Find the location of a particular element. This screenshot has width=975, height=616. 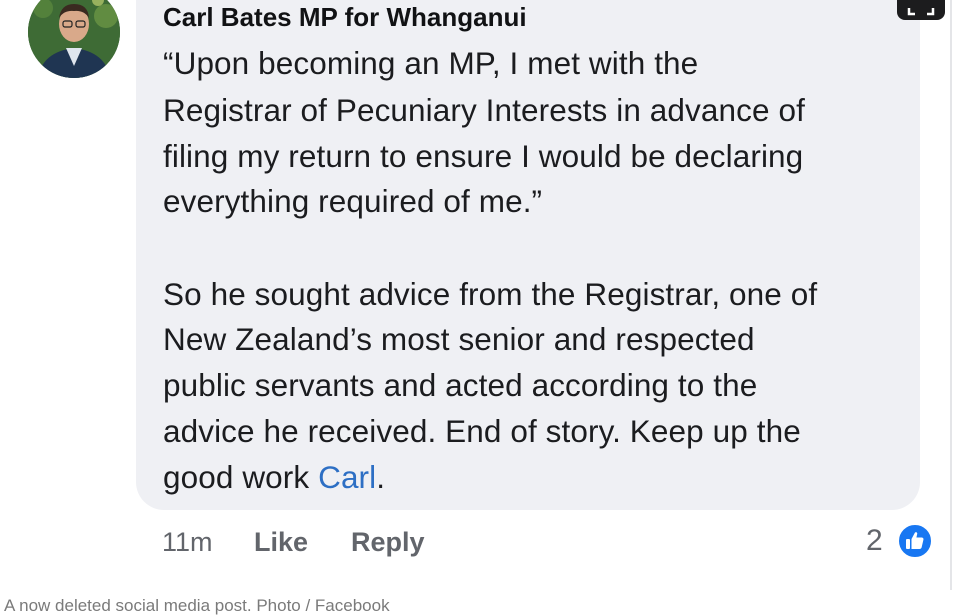

comment-text-fragment: . is located at coordinates (381, 477).